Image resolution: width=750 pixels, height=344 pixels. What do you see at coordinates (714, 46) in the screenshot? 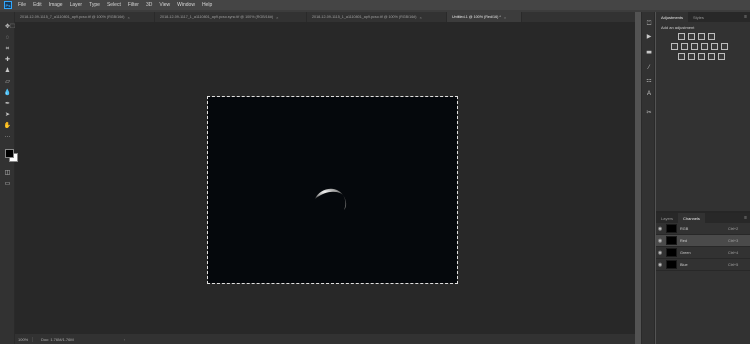
I see `photo-filter-icon` at bounding box center [714, 46].